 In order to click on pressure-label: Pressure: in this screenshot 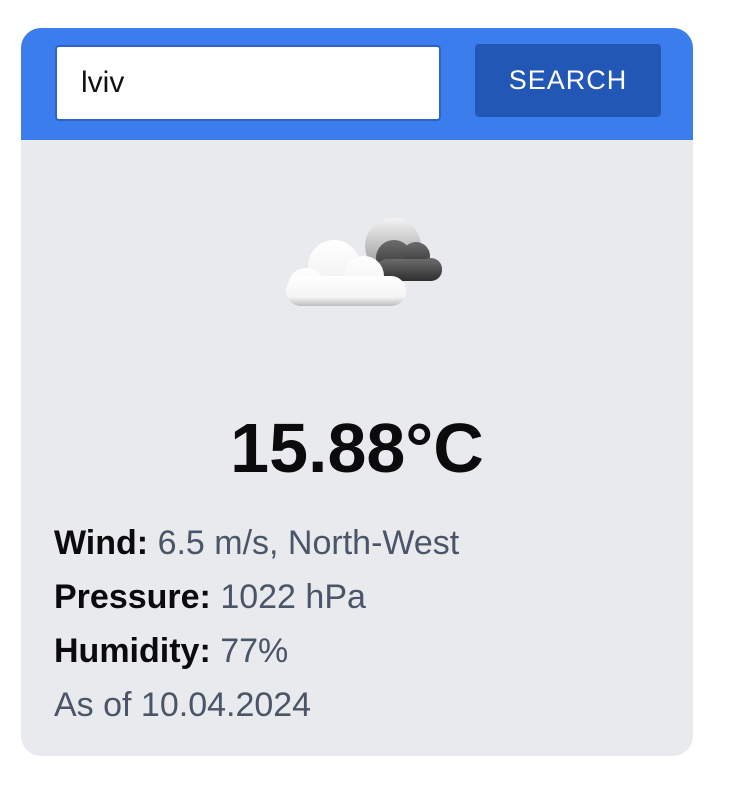, I will do `click(132, 597)`.